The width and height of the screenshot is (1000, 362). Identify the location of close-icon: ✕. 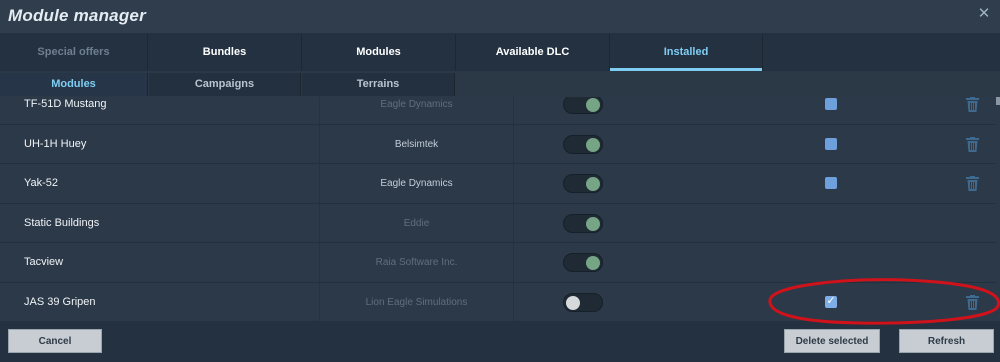
(984, 14).